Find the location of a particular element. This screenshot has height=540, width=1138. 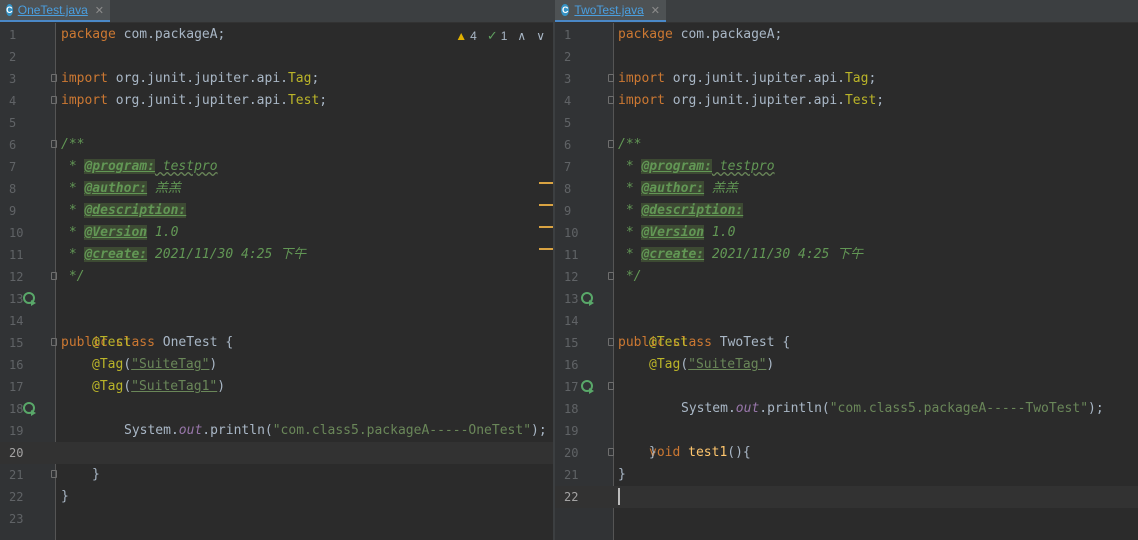

code-text: System. is located at coordinates (708, 408).